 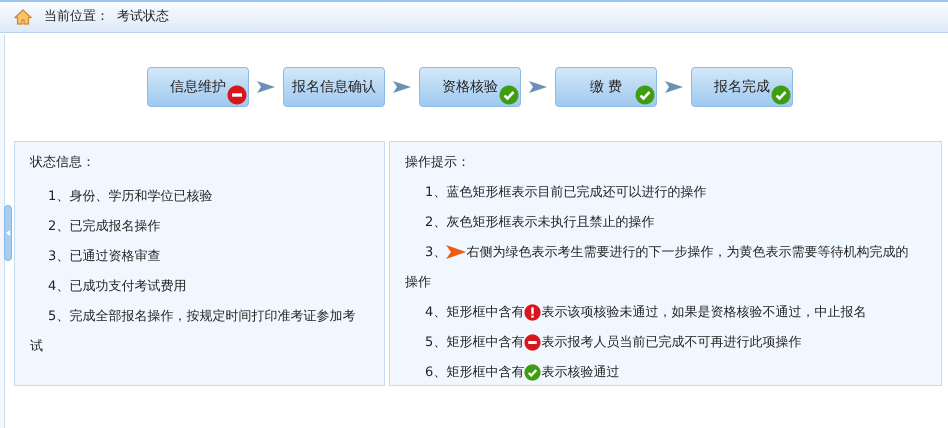 What do you see at coordinates (687, 252) in the screenshot?
I see `hint-text: 右侧为绿色表示考生需要进行的下一步操作，为黄色表示需要等待机构完成的` at bounding box center [687, 252].